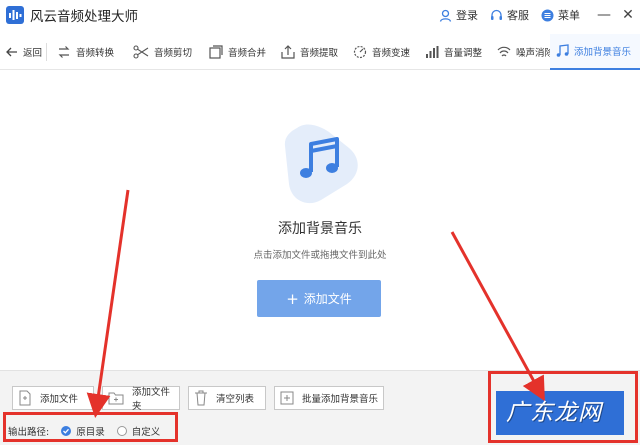 The height and width of the screenshot is (445, 640). I want to click on service-label: 客服, so click(518, 15).